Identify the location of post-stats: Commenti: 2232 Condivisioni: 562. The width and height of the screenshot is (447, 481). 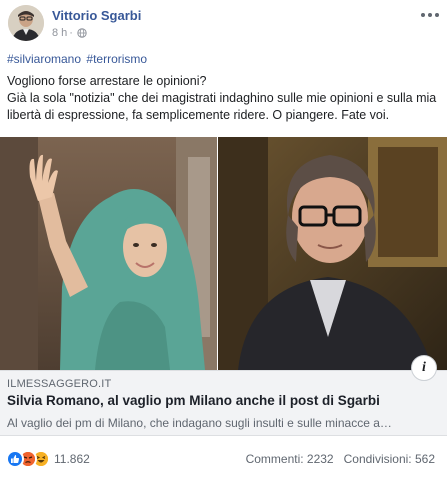
(340, 459).